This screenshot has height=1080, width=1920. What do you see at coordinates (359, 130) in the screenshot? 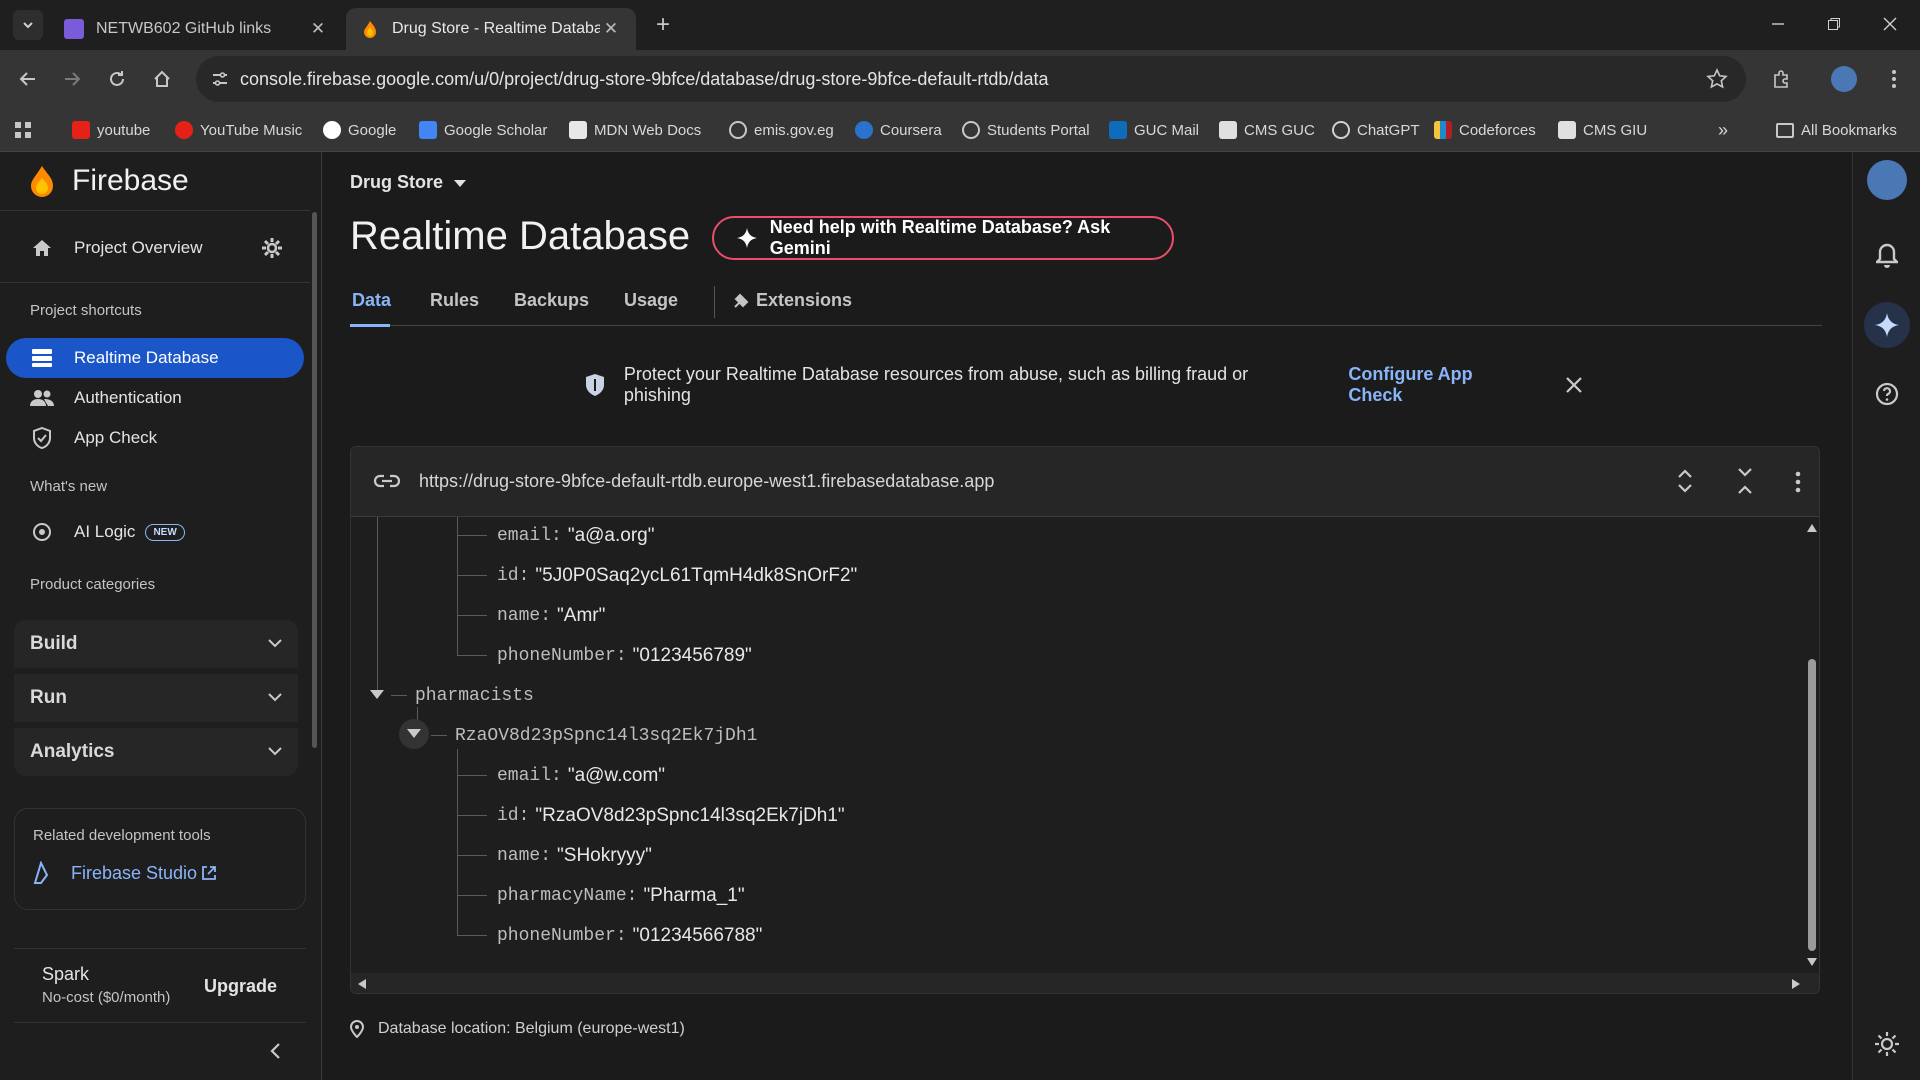
I see `bookmark-google: Google` at bounding box center [359, 130].